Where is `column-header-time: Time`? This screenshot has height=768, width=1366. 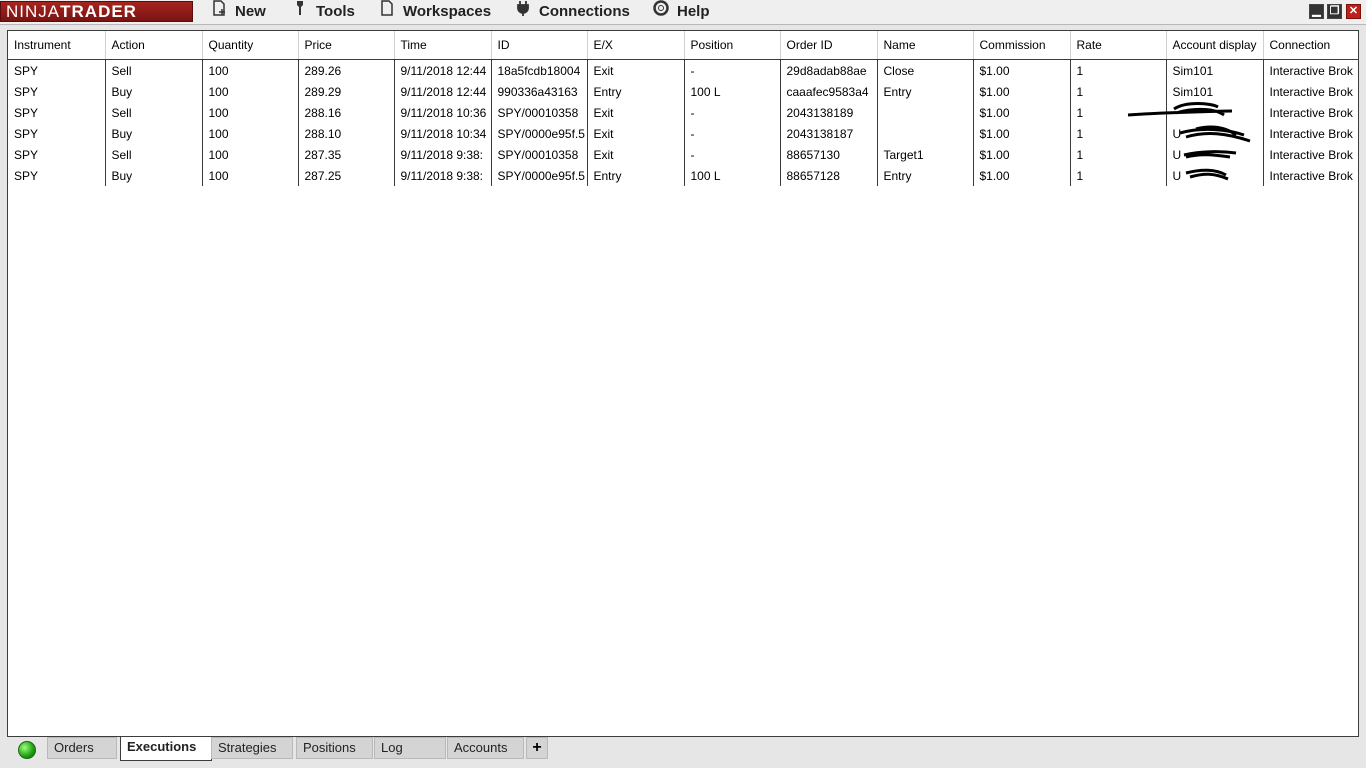
column-header-time: Time is located at coordinates (443, 45).